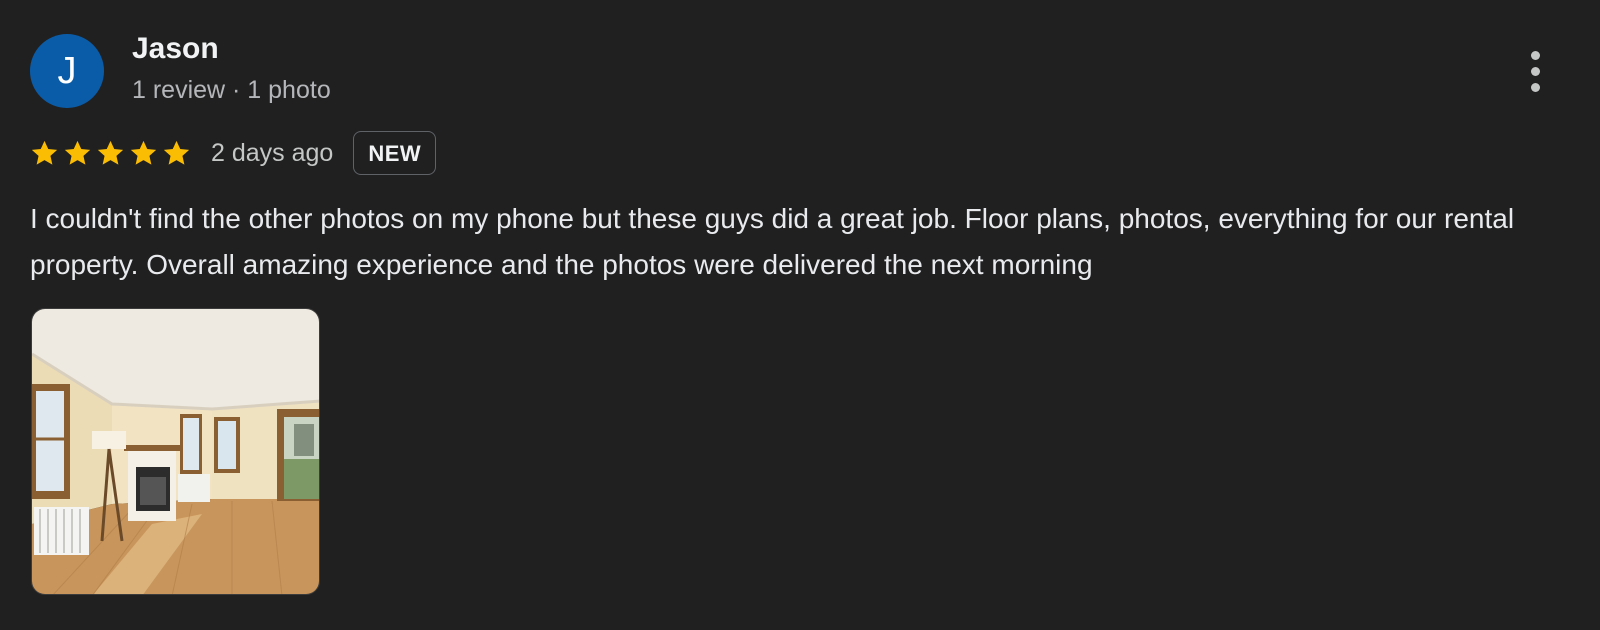 The image size is (1600, 630). I want to click on author-meta: 1 review · 1 photo, so click(231, 90).